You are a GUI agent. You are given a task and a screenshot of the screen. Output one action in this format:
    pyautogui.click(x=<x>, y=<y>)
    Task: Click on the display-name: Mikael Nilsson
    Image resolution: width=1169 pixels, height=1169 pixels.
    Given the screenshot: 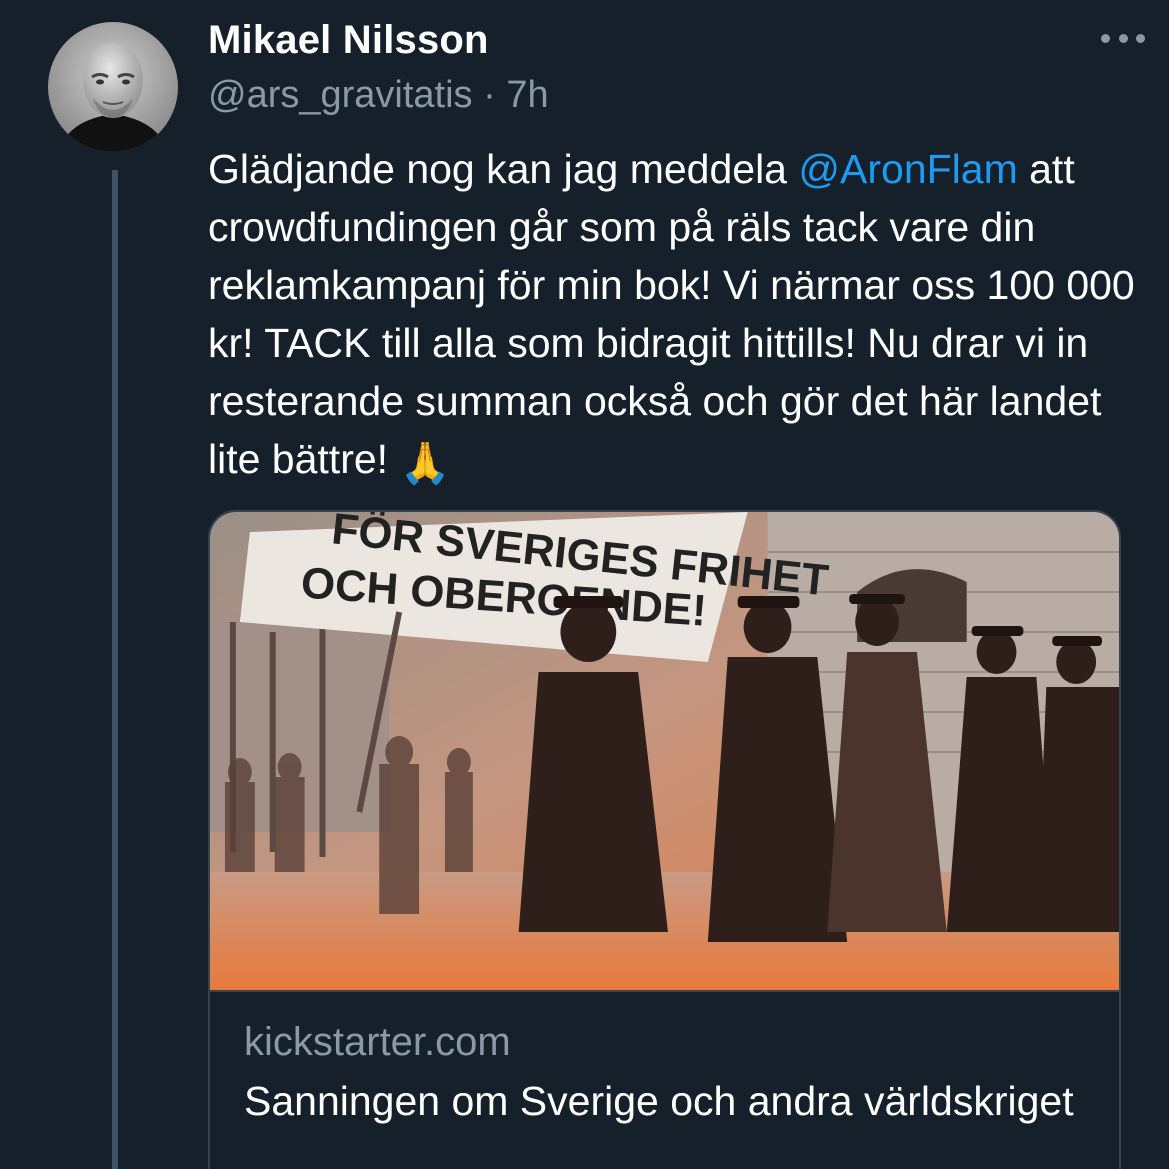 What is the action you would take?
    pyautogui.click(x=348, y=40)
    